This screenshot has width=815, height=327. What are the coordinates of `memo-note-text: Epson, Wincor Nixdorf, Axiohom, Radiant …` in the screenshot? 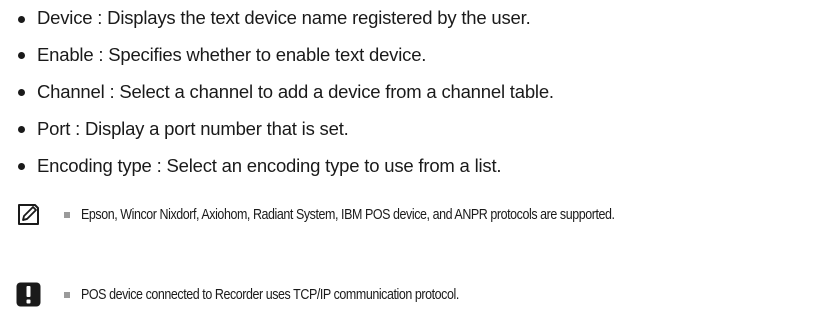 It's located at (348, 214).